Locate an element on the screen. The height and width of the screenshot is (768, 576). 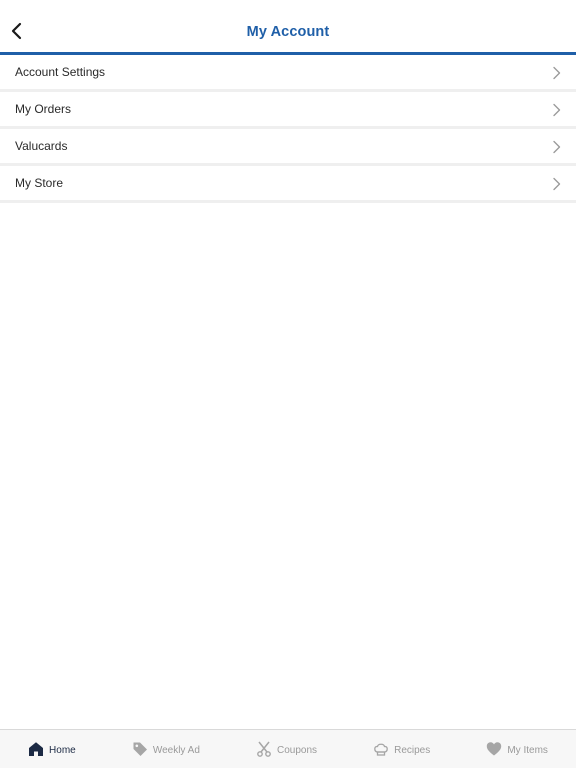
header: My Account is located at coordinates (288, 27).